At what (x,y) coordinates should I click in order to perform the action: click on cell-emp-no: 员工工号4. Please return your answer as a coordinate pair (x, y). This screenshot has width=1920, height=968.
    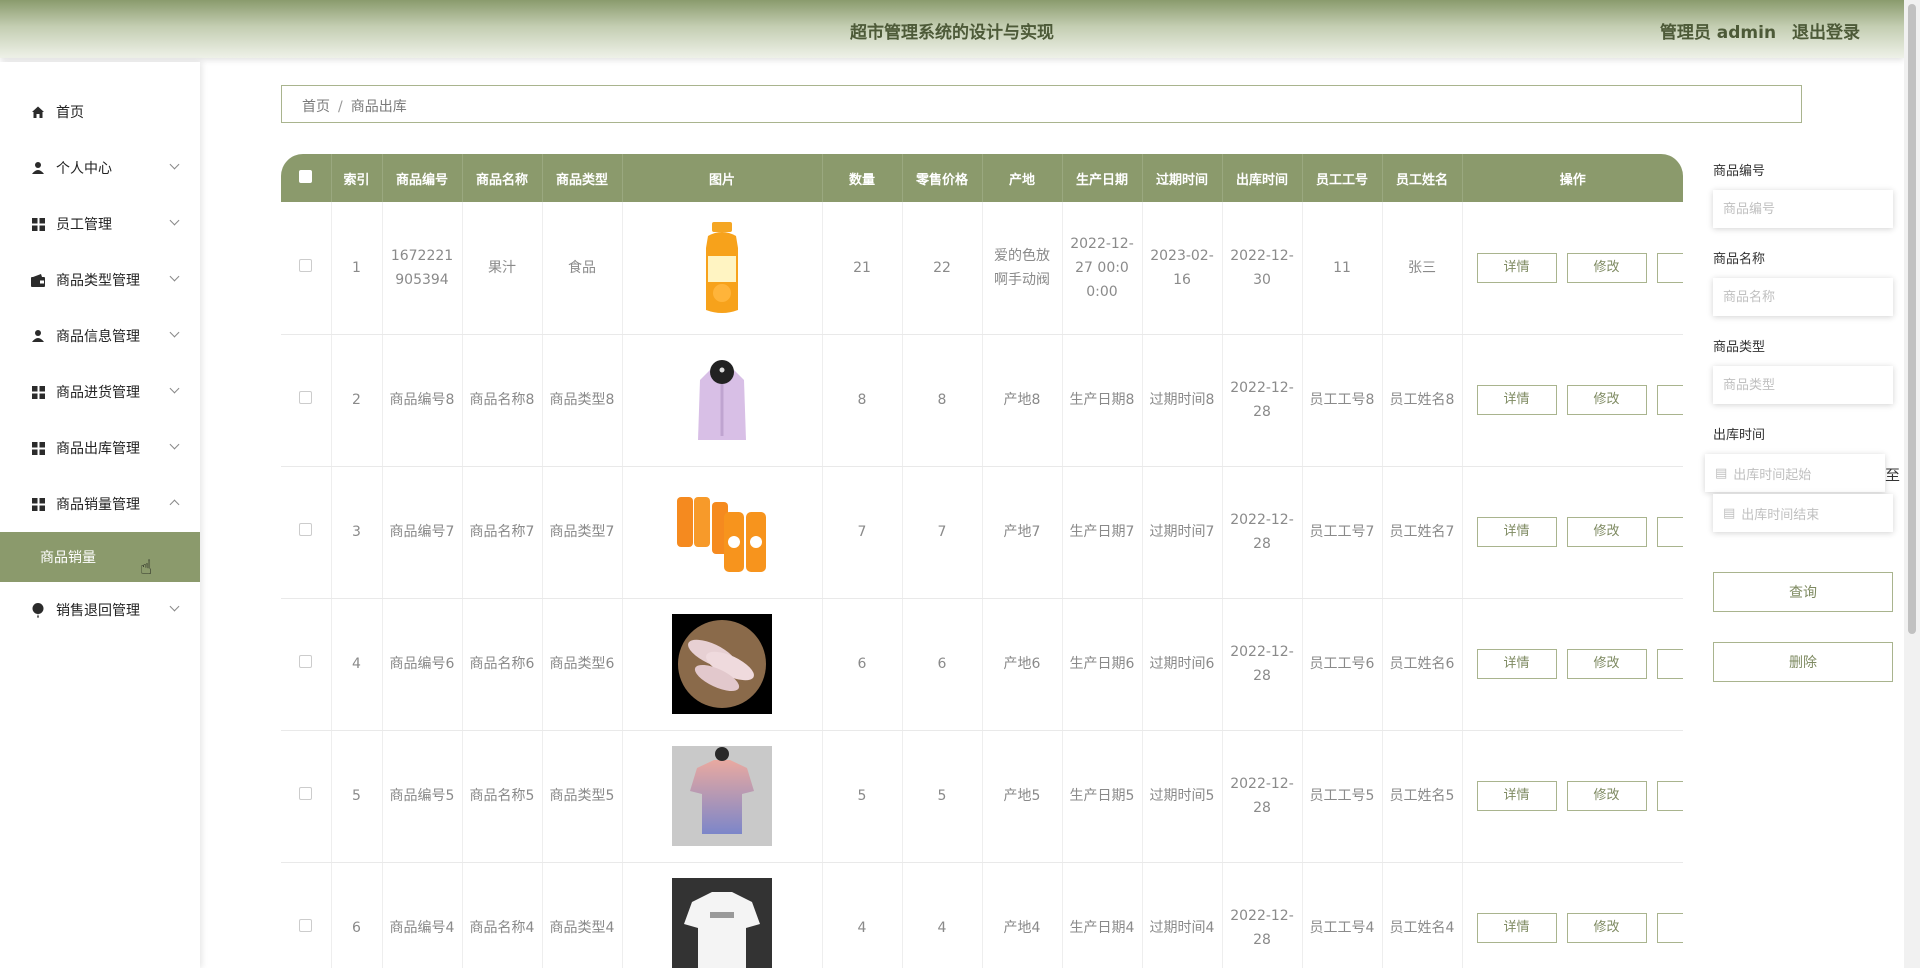
    Looking at the image, I should click on (1342, 915).